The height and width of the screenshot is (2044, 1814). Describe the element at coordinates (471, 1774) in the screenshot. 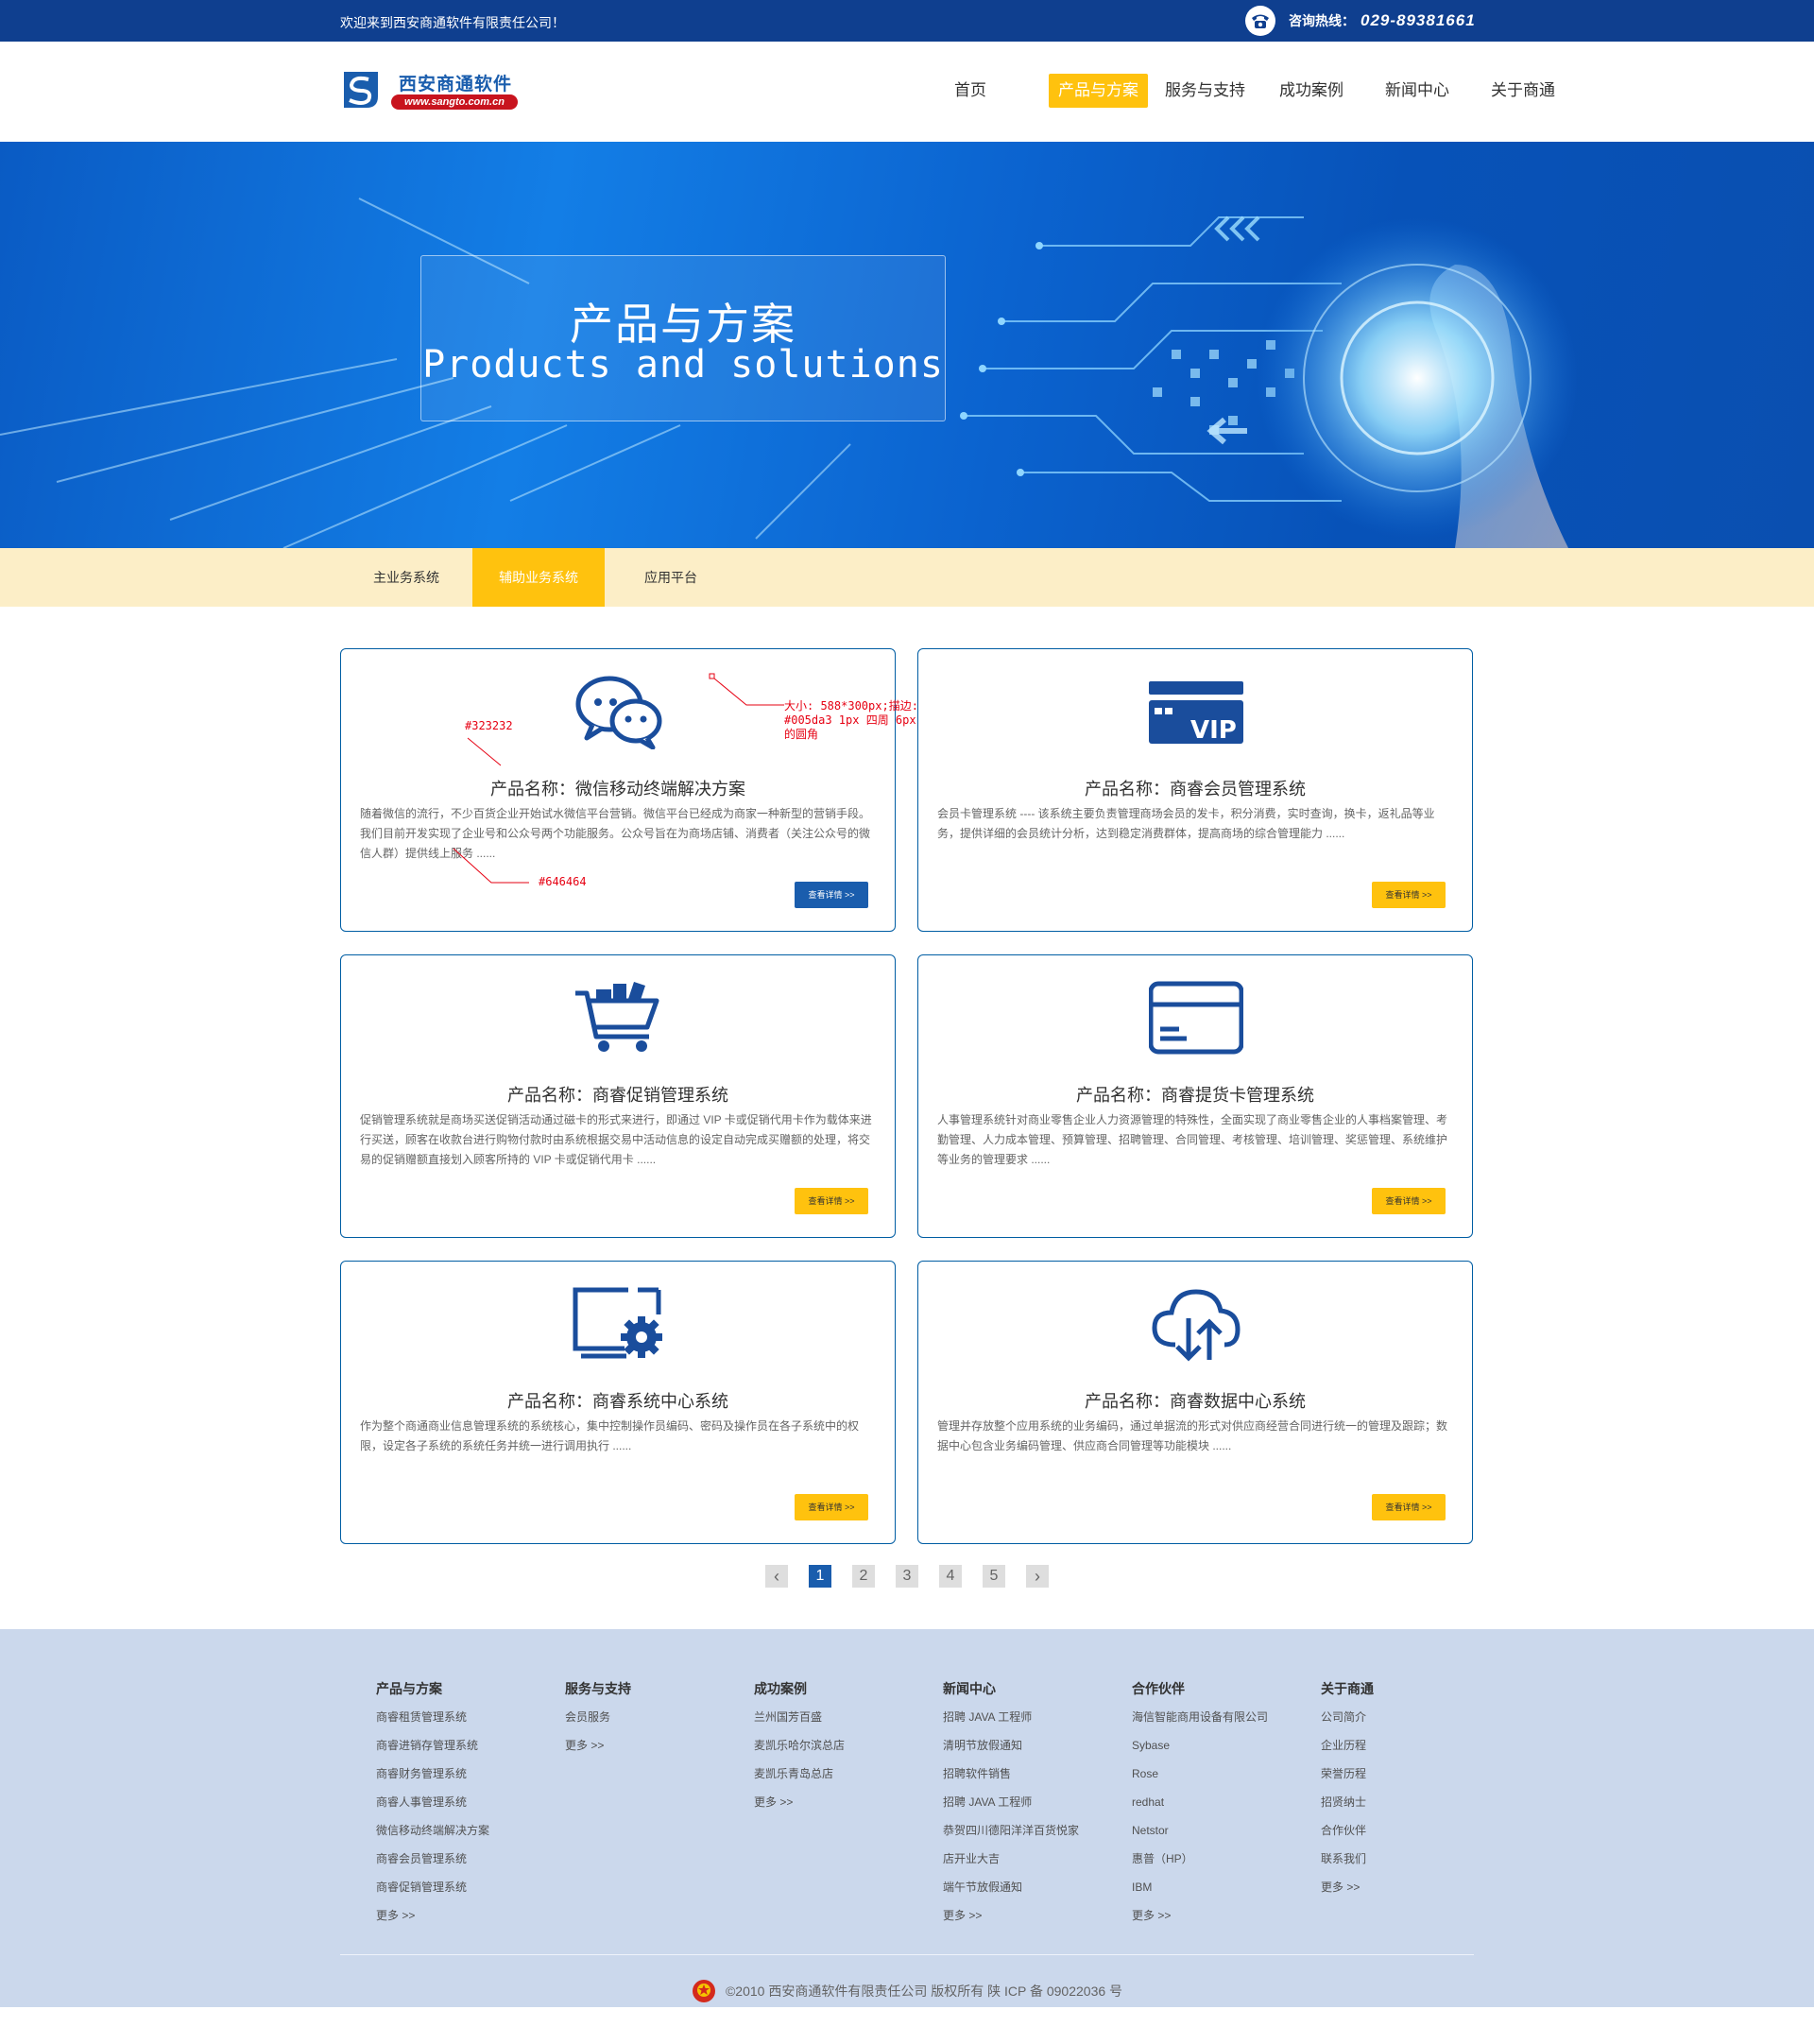

I see `footer-link: 商睿财务管理系统` at that location.